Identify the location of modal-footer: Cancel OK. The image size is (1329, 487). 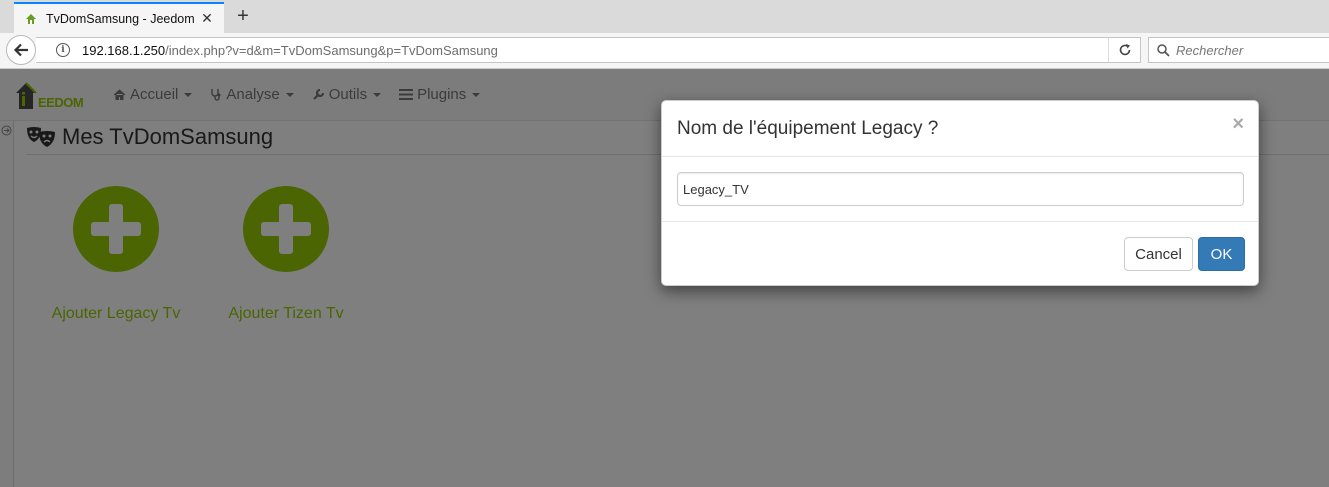
(960, 254).